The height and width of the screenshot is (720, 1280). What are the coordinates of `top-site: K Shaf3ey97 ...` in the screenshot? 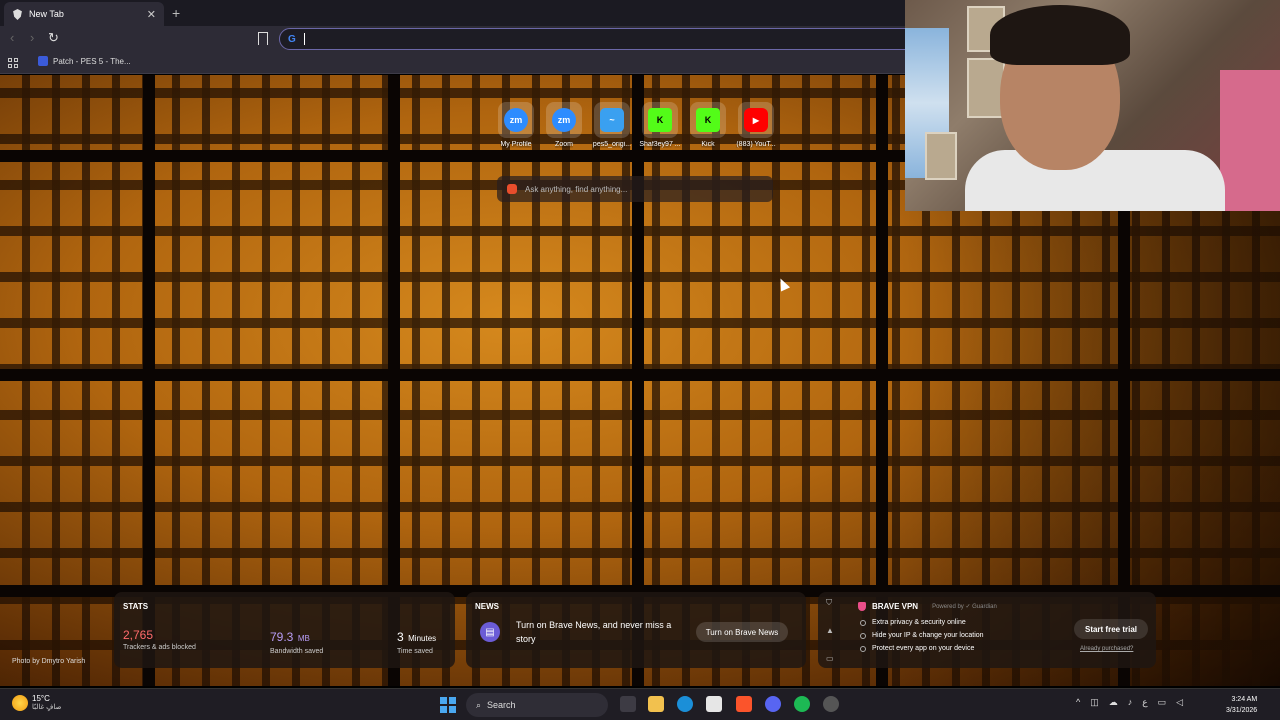 It's located at (660, 125).